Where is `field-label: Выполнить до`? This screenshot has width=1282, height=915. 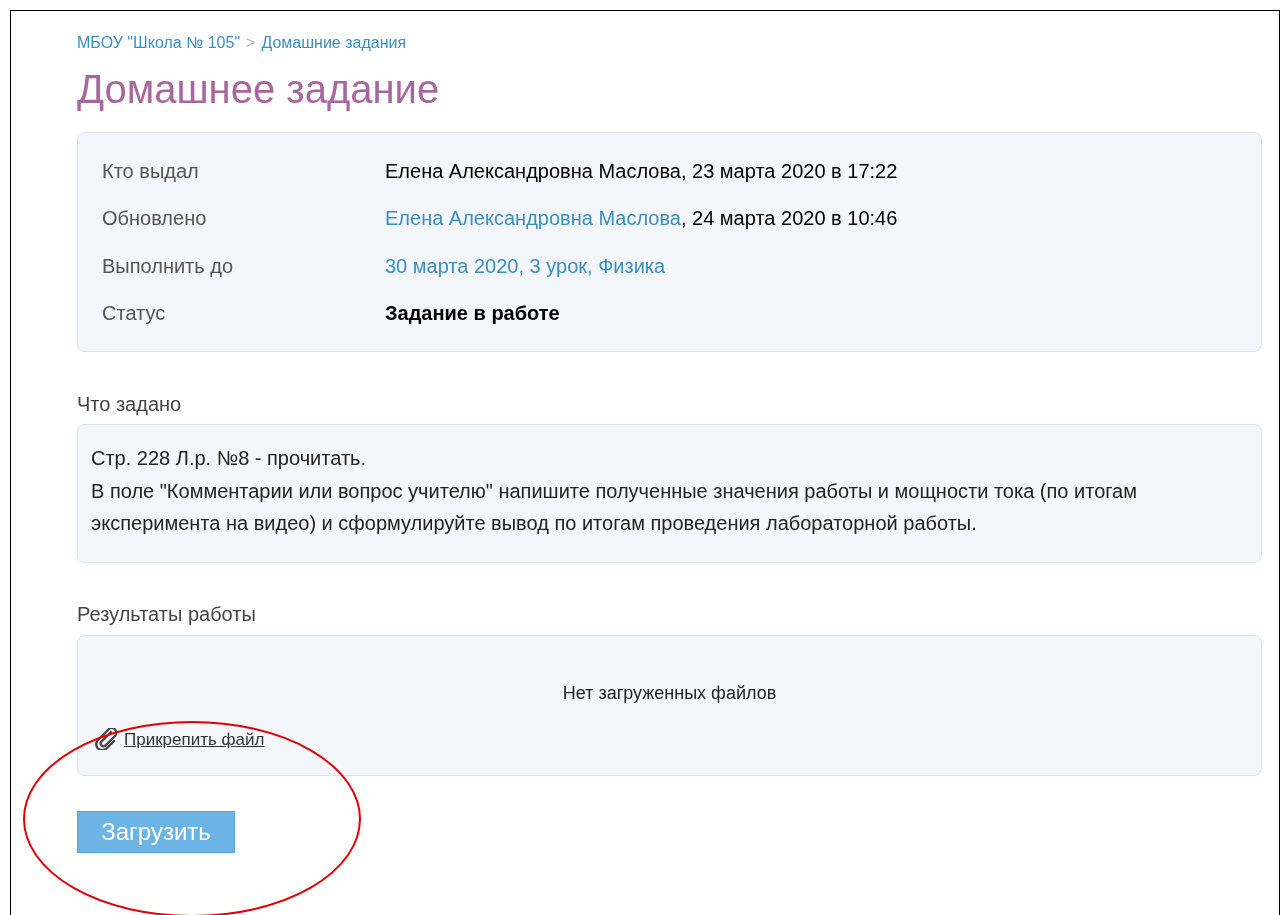
field-label: Выполнить до is located at coordinates (168, 266).